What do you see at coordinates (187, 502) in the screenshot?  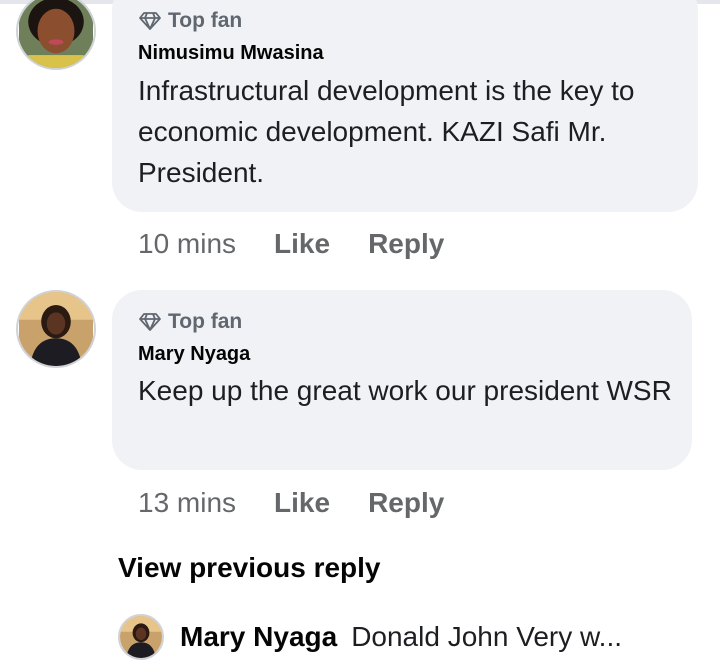 I see `comment-time: 13 mins` at bounding box center [187, 502].